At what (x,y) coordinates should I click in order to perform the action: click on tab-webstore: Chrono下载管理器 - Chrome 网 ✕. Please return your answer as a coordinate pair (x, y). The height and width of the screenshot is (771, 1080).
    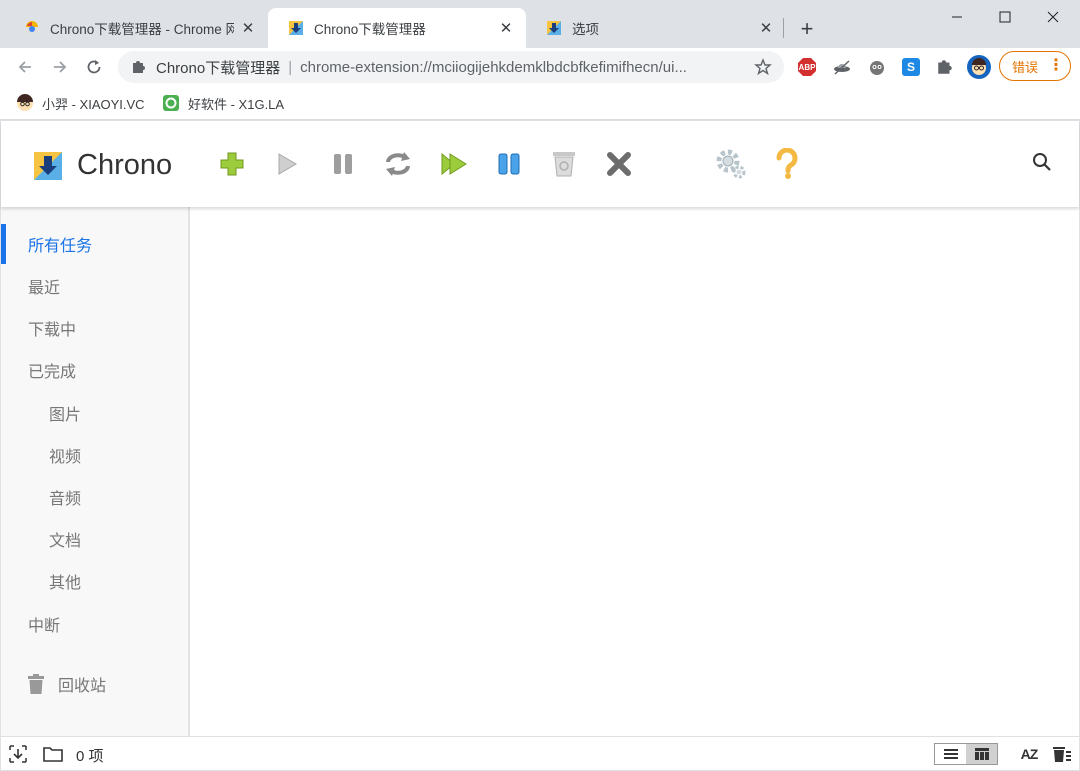
    Looking at the image, I should click on (136, 28).